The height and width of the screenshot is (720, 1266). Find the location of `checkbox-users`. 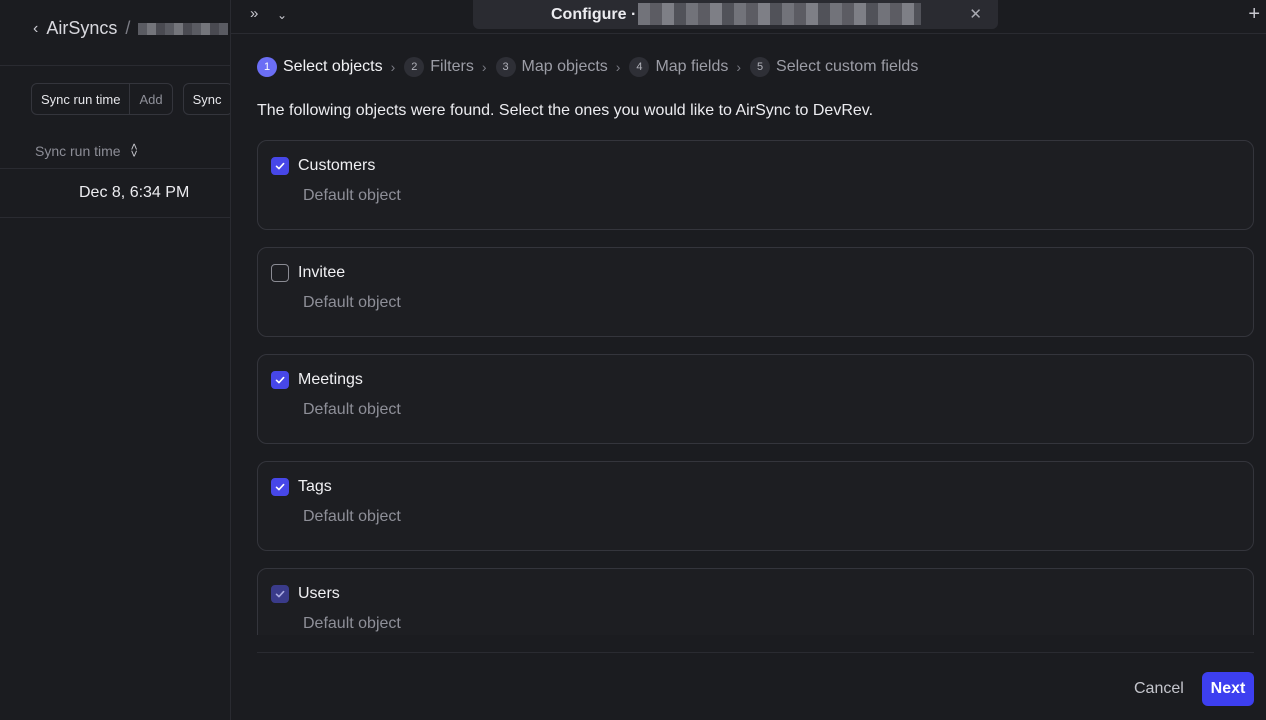

checkbox-users is located at coordinates (280, 594).